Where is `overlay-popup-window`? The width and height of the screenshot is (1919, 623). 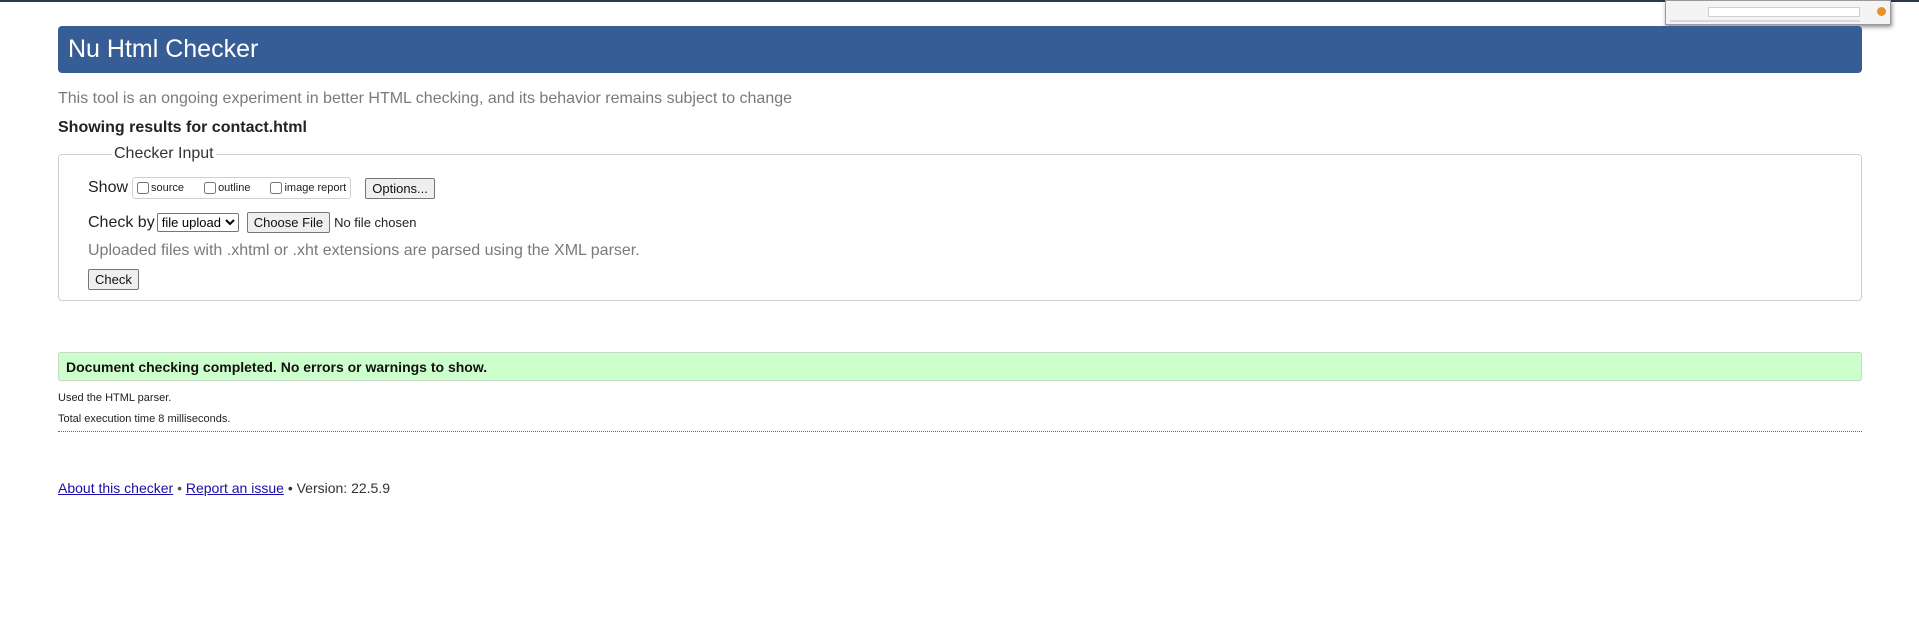
overlay-popup-window is located at coordinates (1778, 12).